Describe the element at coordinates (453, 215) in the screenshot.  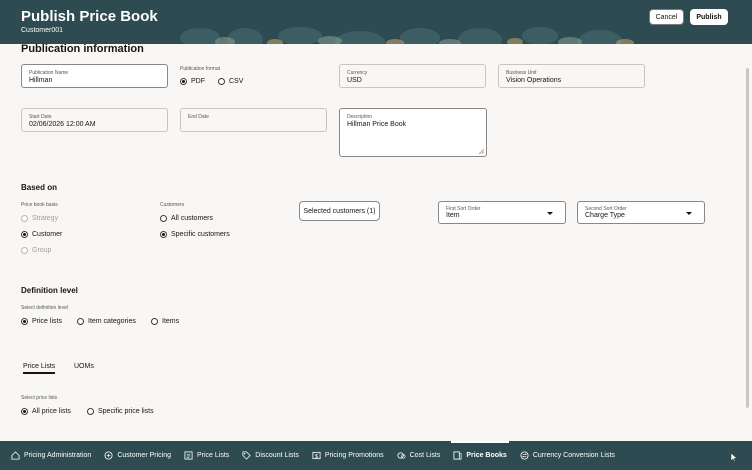
I see `first-sort-order-value: Item` at that location.